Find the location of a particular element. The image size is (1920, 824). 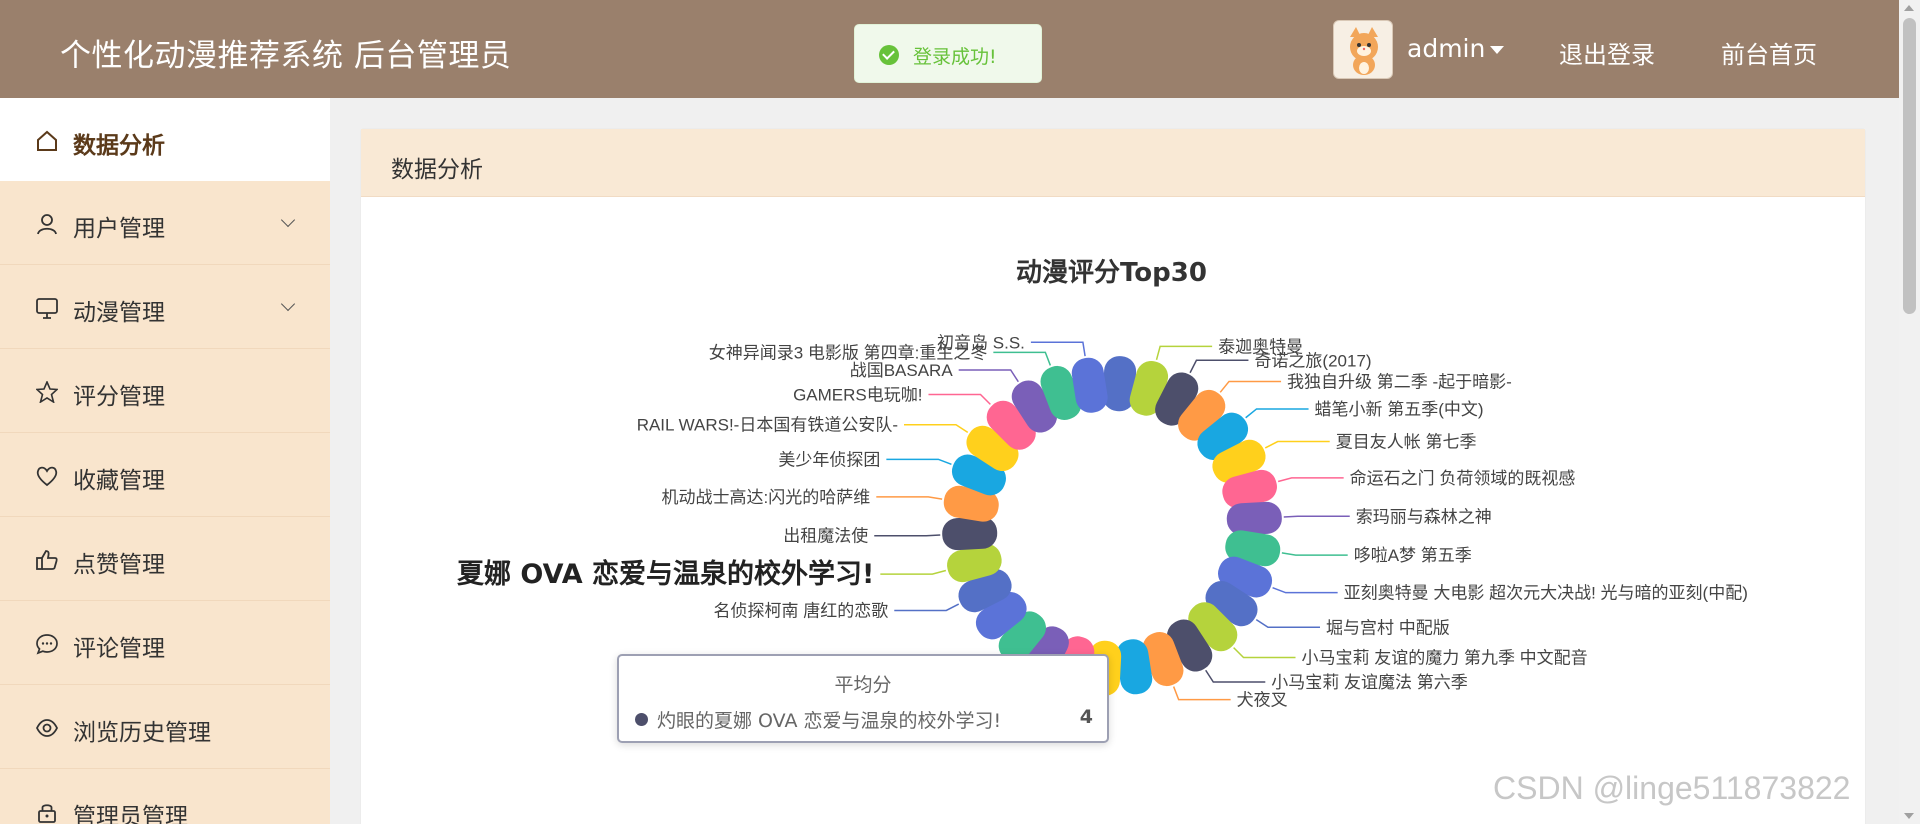

chart-category-label: 奇诺之旅(2017) is located at coordinates (1312, 360).